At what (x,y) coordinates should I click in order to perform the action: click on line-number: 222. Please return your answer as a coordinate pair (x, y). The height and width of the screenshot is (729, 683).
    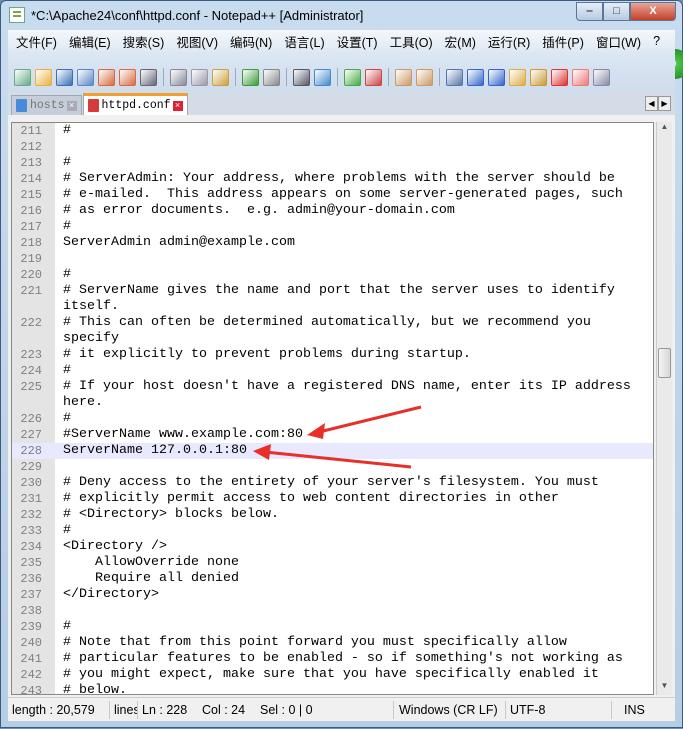
    Looking at the image, I should click on (31, 323).